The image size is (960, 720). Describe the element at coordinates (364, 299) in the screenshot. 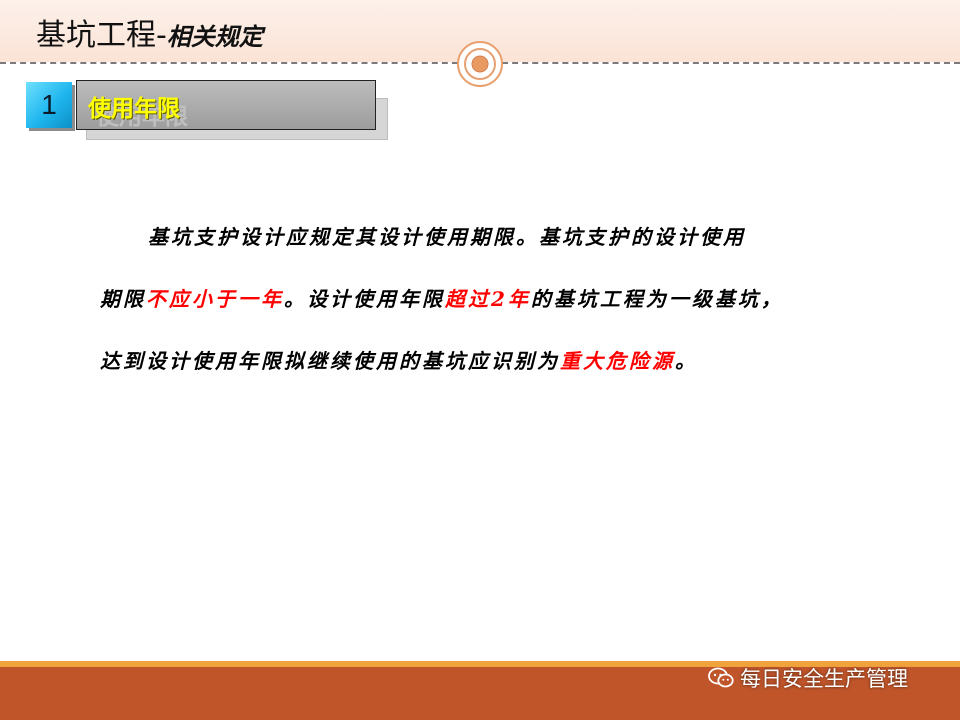

I see `text-segment: 。设计使用年限` at that location.